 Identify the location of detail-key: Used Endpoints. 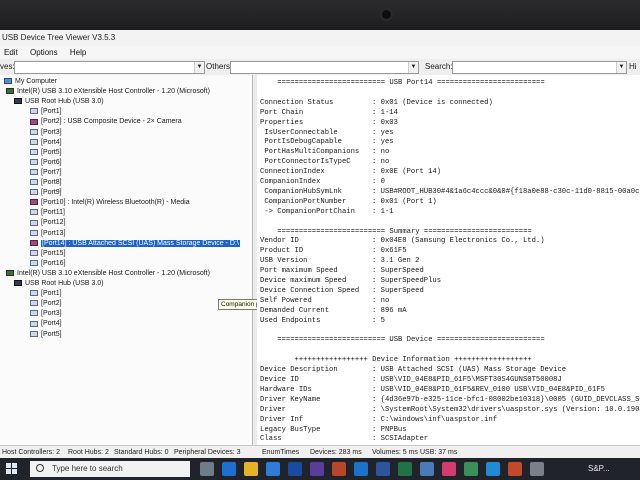
(290, 320).